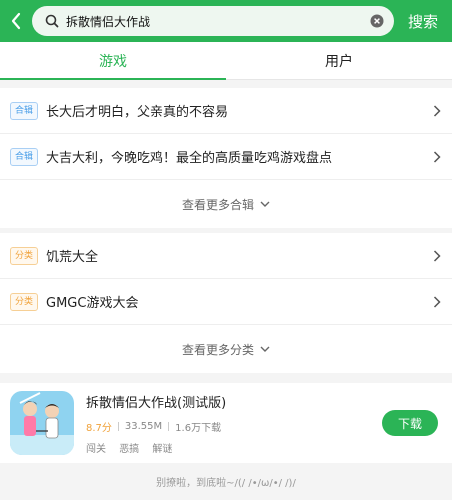  I want to click on clear-icon, so click(377, 21).